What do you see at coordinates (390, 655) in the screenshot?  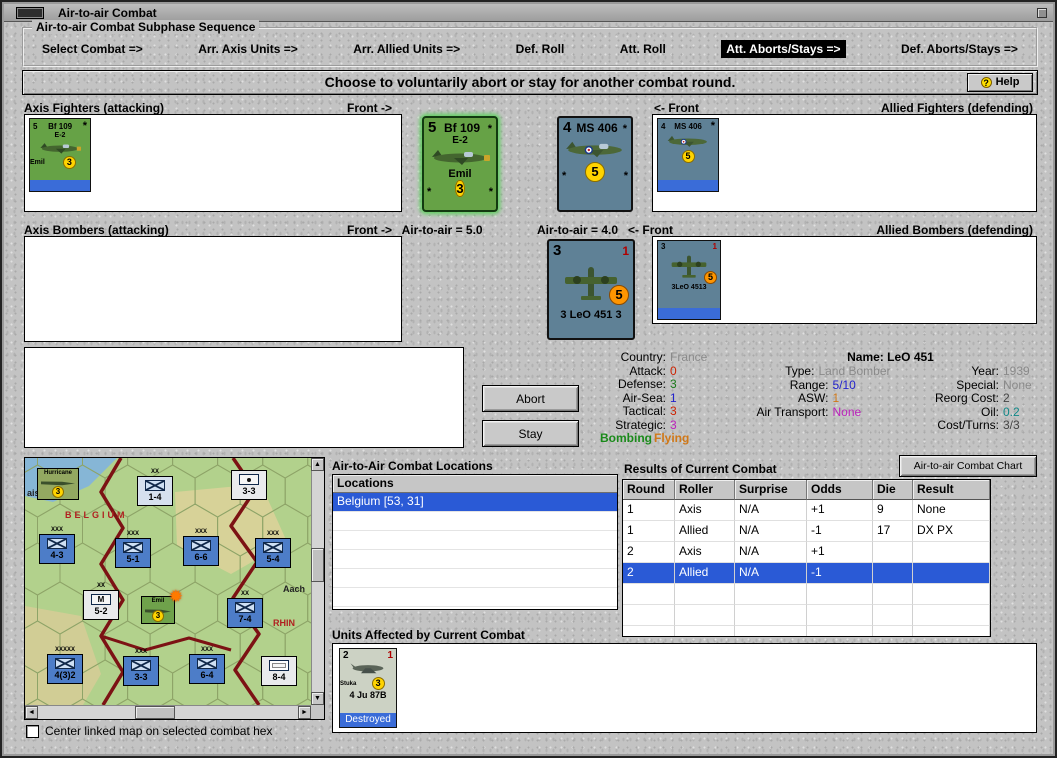 I see `counter-secondary: 1` at bounding box center [390, 655].